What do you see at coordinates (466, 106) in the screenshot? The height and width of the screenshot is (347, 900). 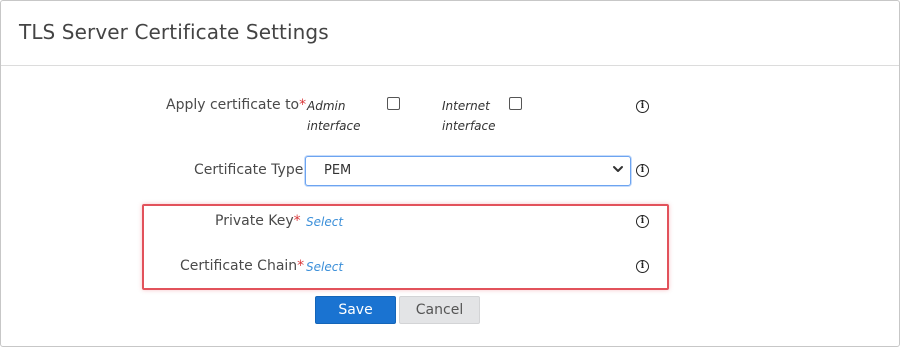 I see `internet-interface-line1: Internet` at bounding box center [466, 106].